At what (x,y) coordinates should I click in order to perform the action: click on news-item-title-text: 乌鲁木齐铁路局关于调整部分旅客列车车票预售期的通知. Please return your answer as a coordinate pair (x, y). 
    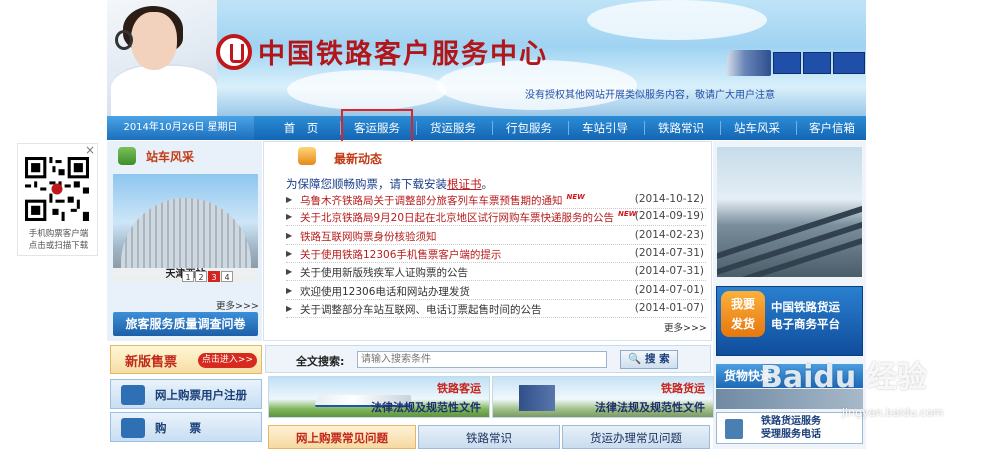
    Looking at the image, I should click on (431, 201).